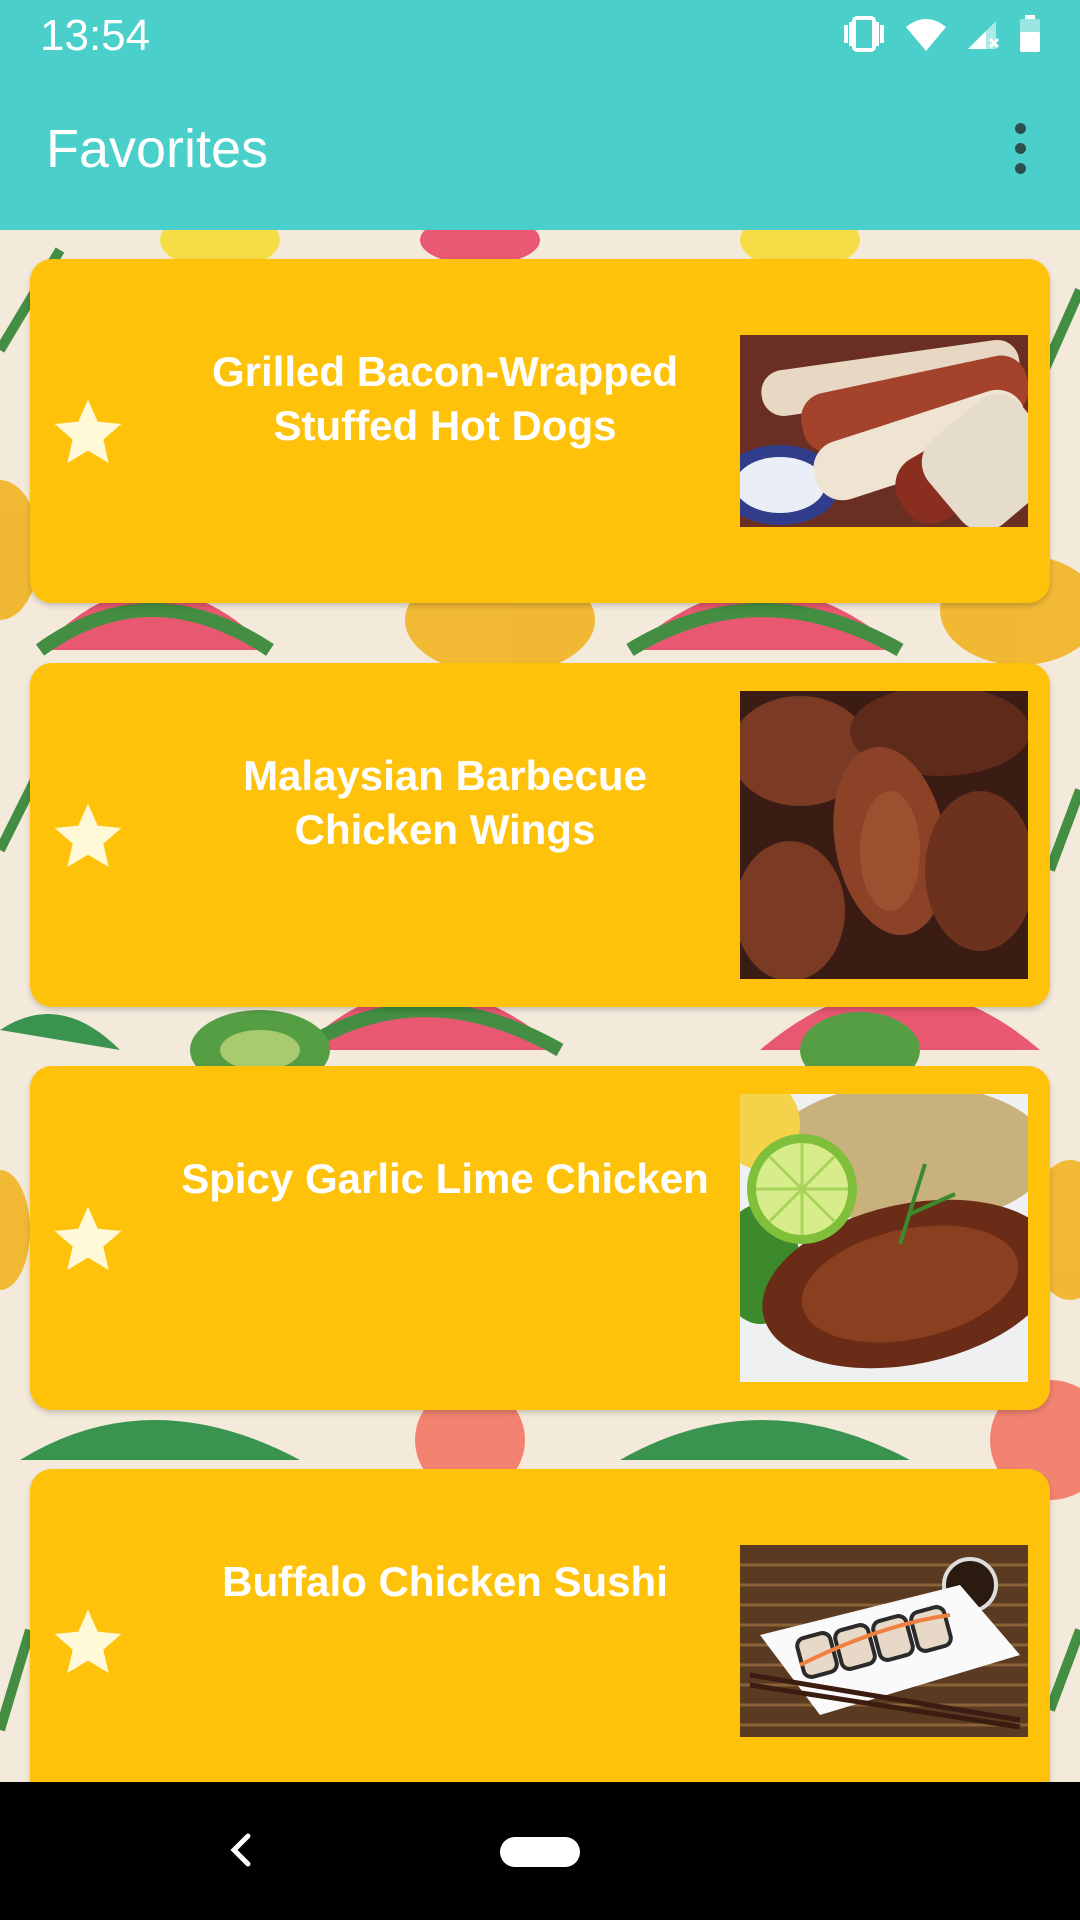  What do you see at coordinates (445, 1178) in the screenshot?
I see `recipe-title: Spicy Garlic Lime Chicken` at bounding box center [445, 1178].